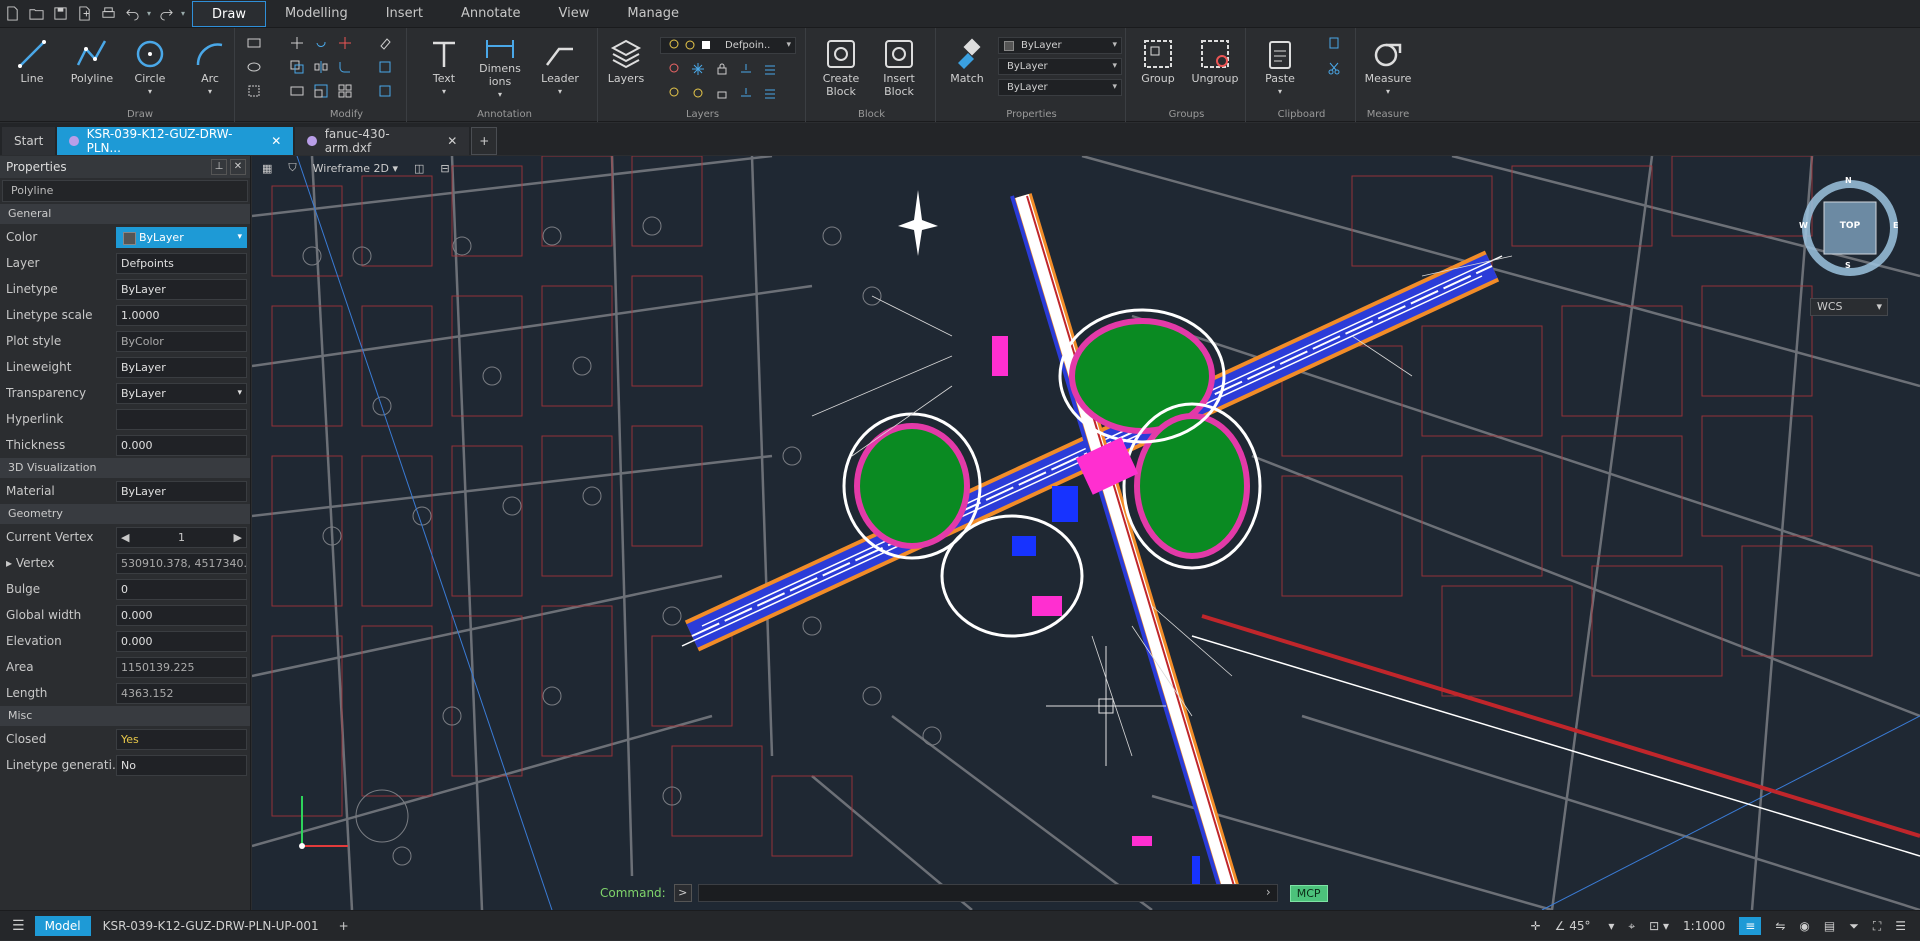 The image size is (1920, 941). Describe the element at coordinates (770, 69) in the screenshot. I see `layer-merge-icon` at that location.